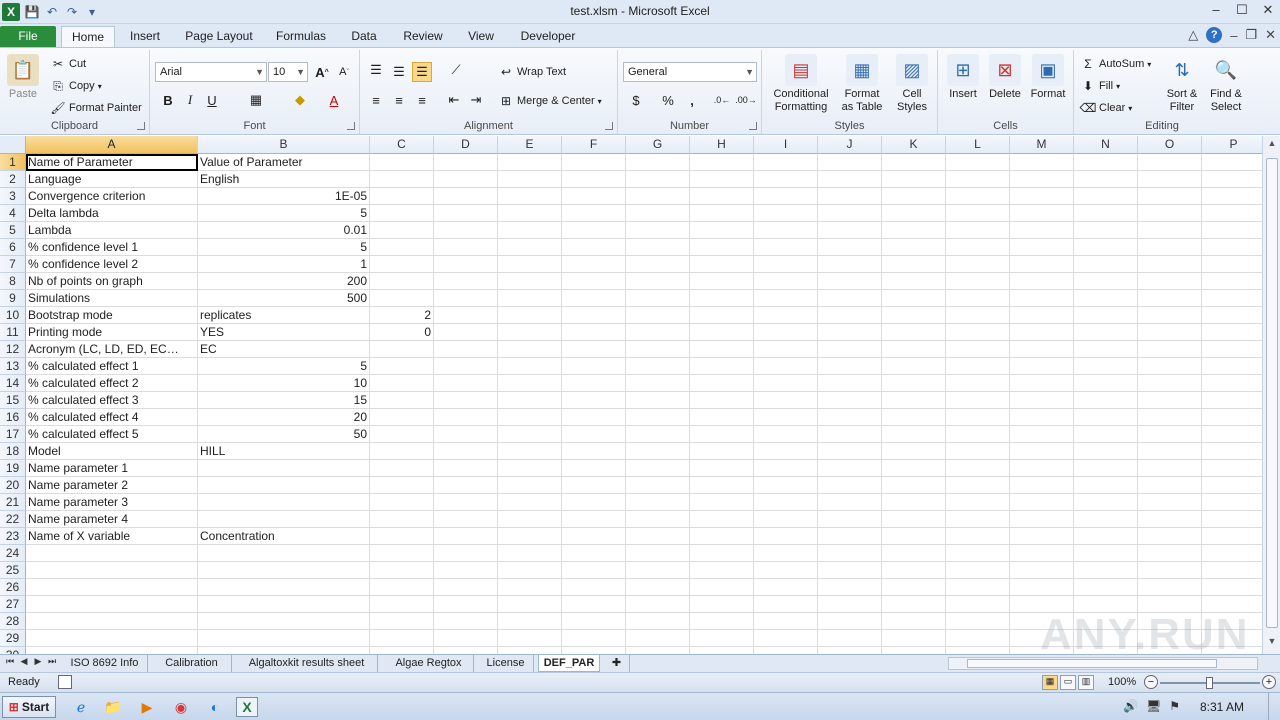 The width and height of the screenshot is (1280, 720). I want to click on column-header-m: M, so click(1042, 145).